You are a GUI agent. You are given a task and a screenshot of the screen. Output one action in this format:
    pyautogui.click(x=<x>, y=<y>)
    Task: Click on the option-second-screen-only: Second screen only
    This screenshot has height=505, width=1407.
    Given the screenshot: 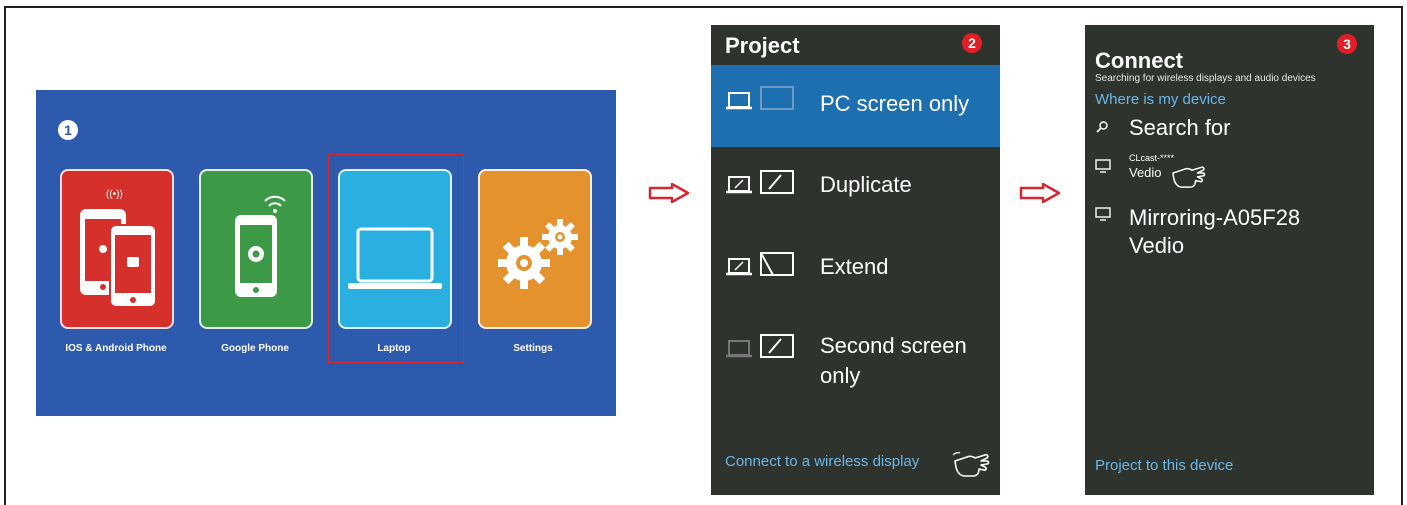 What is the action you would take?
    pyautogui.click(x=855, y=364)
    